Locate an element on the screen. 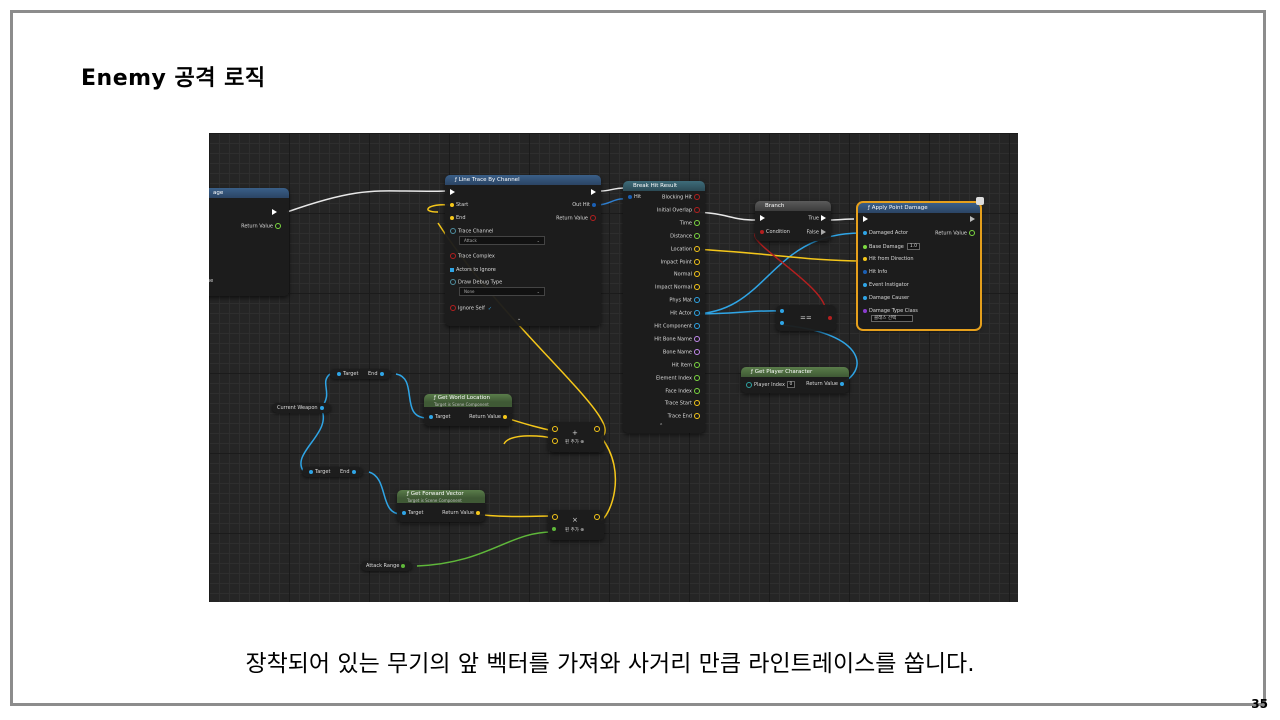  add-out is located at coordinates (597, 429).